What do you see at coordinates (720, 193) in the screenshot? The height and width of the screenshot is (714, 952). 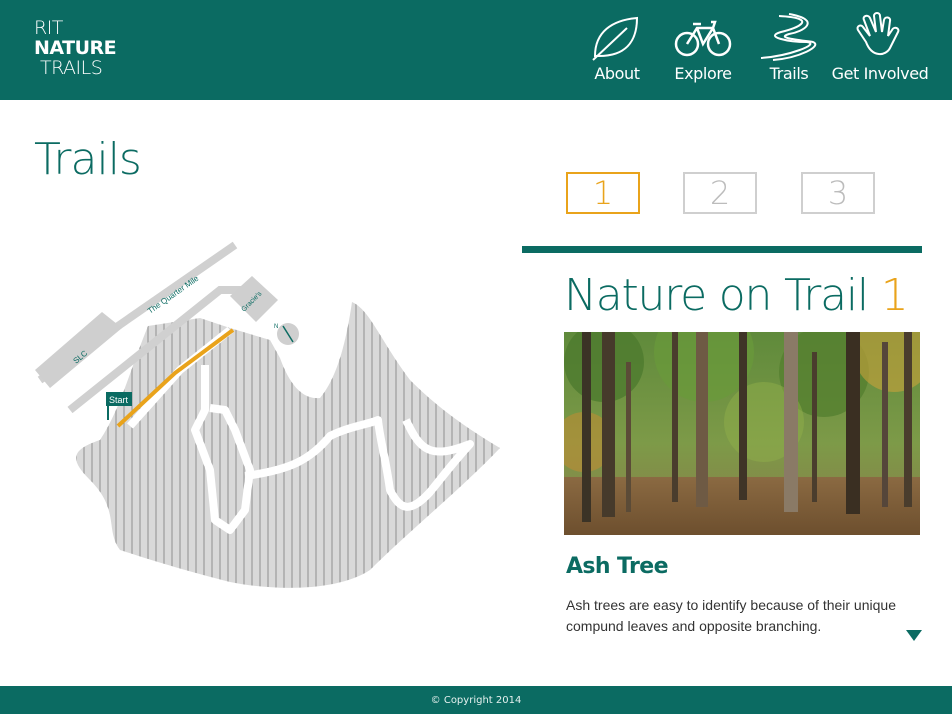 I see `tab-trail-2: 2` at bounding box center [720, 193].